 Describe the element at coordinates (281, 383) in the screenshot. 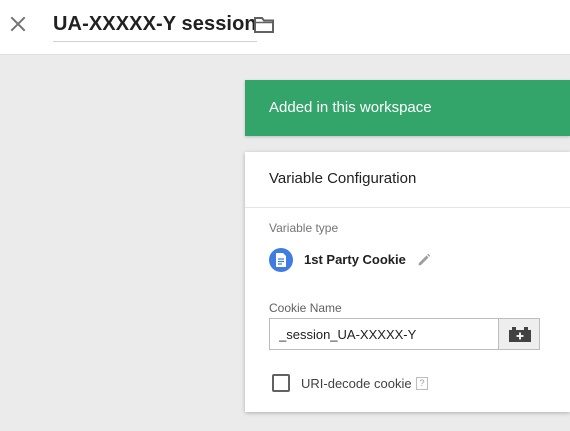

I see `uri-decode-checkbox` at that location.